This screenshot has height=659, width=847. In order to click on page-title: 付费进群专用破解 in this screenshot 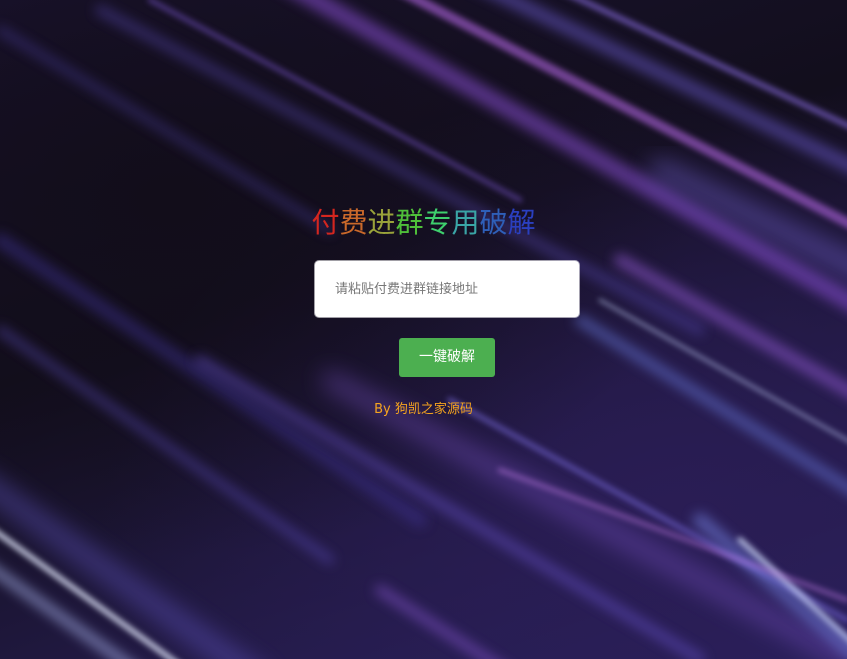, I will do `click(423, 223)`.